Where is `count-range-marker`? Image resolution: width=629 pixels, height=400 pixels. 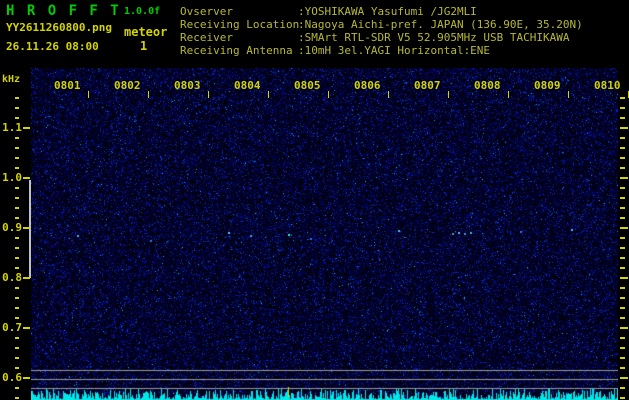 count-range-marker is located at coordinates (30, 229).